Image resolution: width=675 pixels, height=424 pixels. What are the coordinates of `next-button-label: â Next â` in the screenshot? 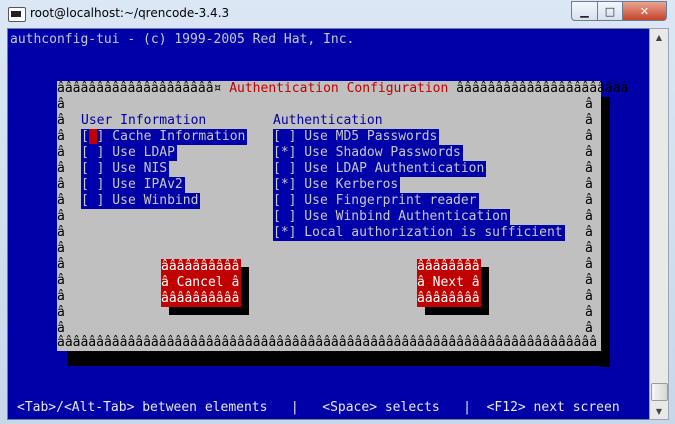 It's located at (448, 282).